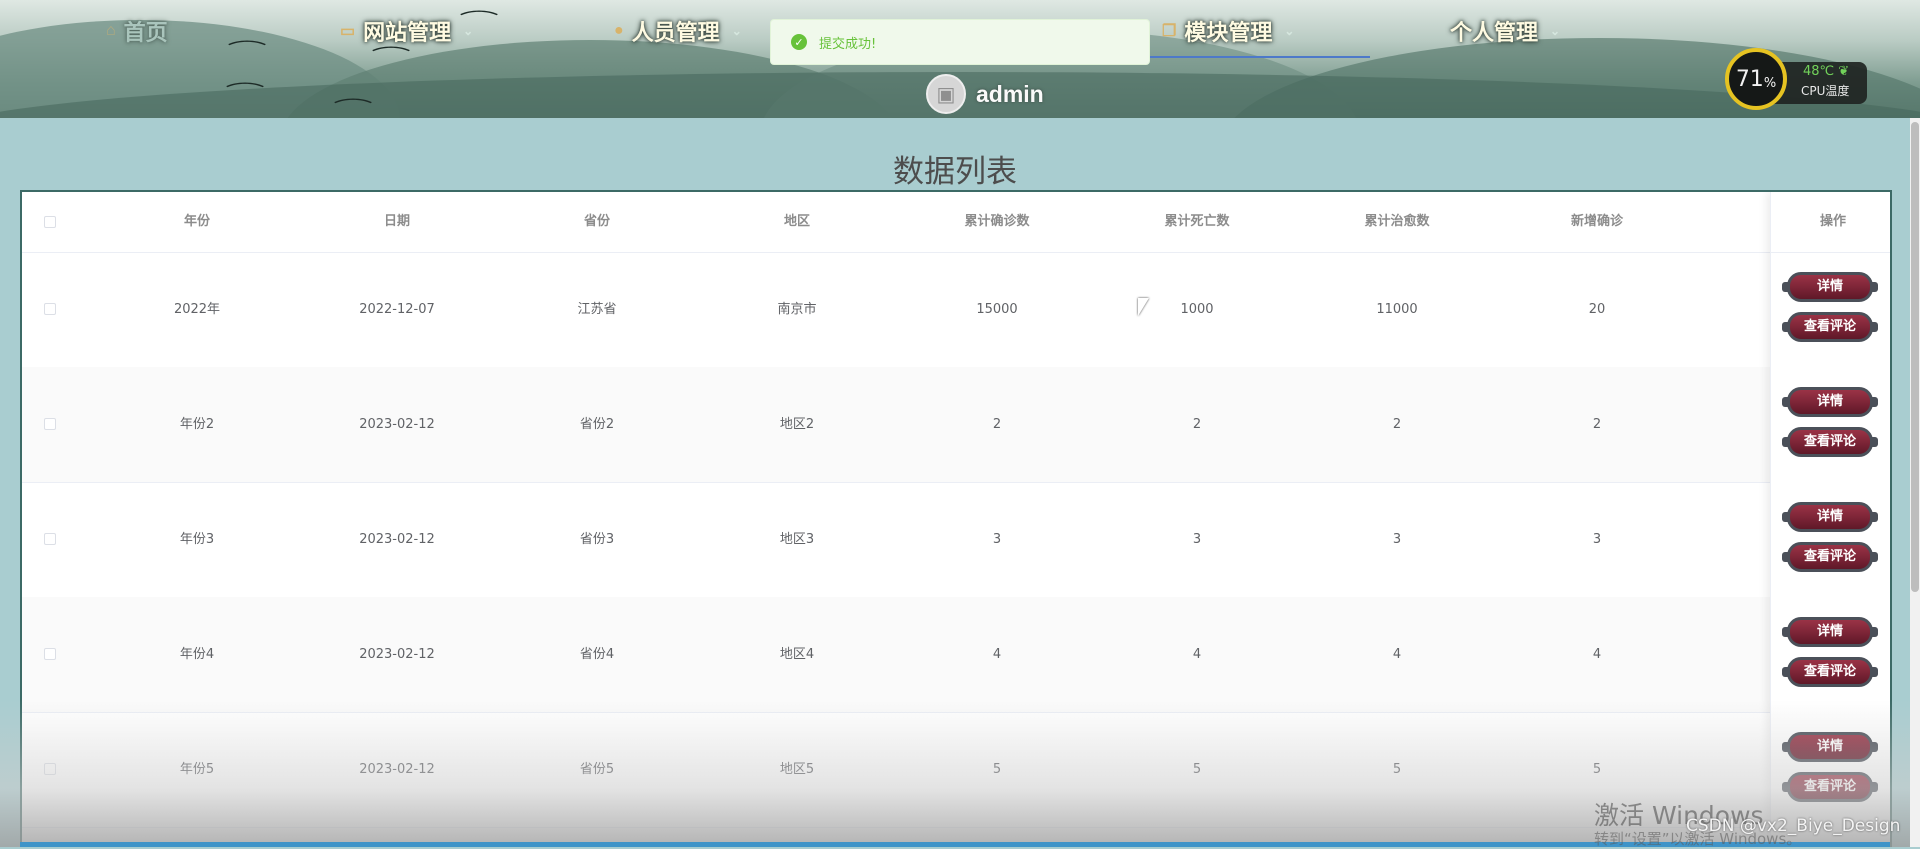 This screenshot has width=1920, height=849. Describe the element at coordinates (1494, 32) in the screenshot. I see `nav-personal-management-label: 个人管理` at that location.